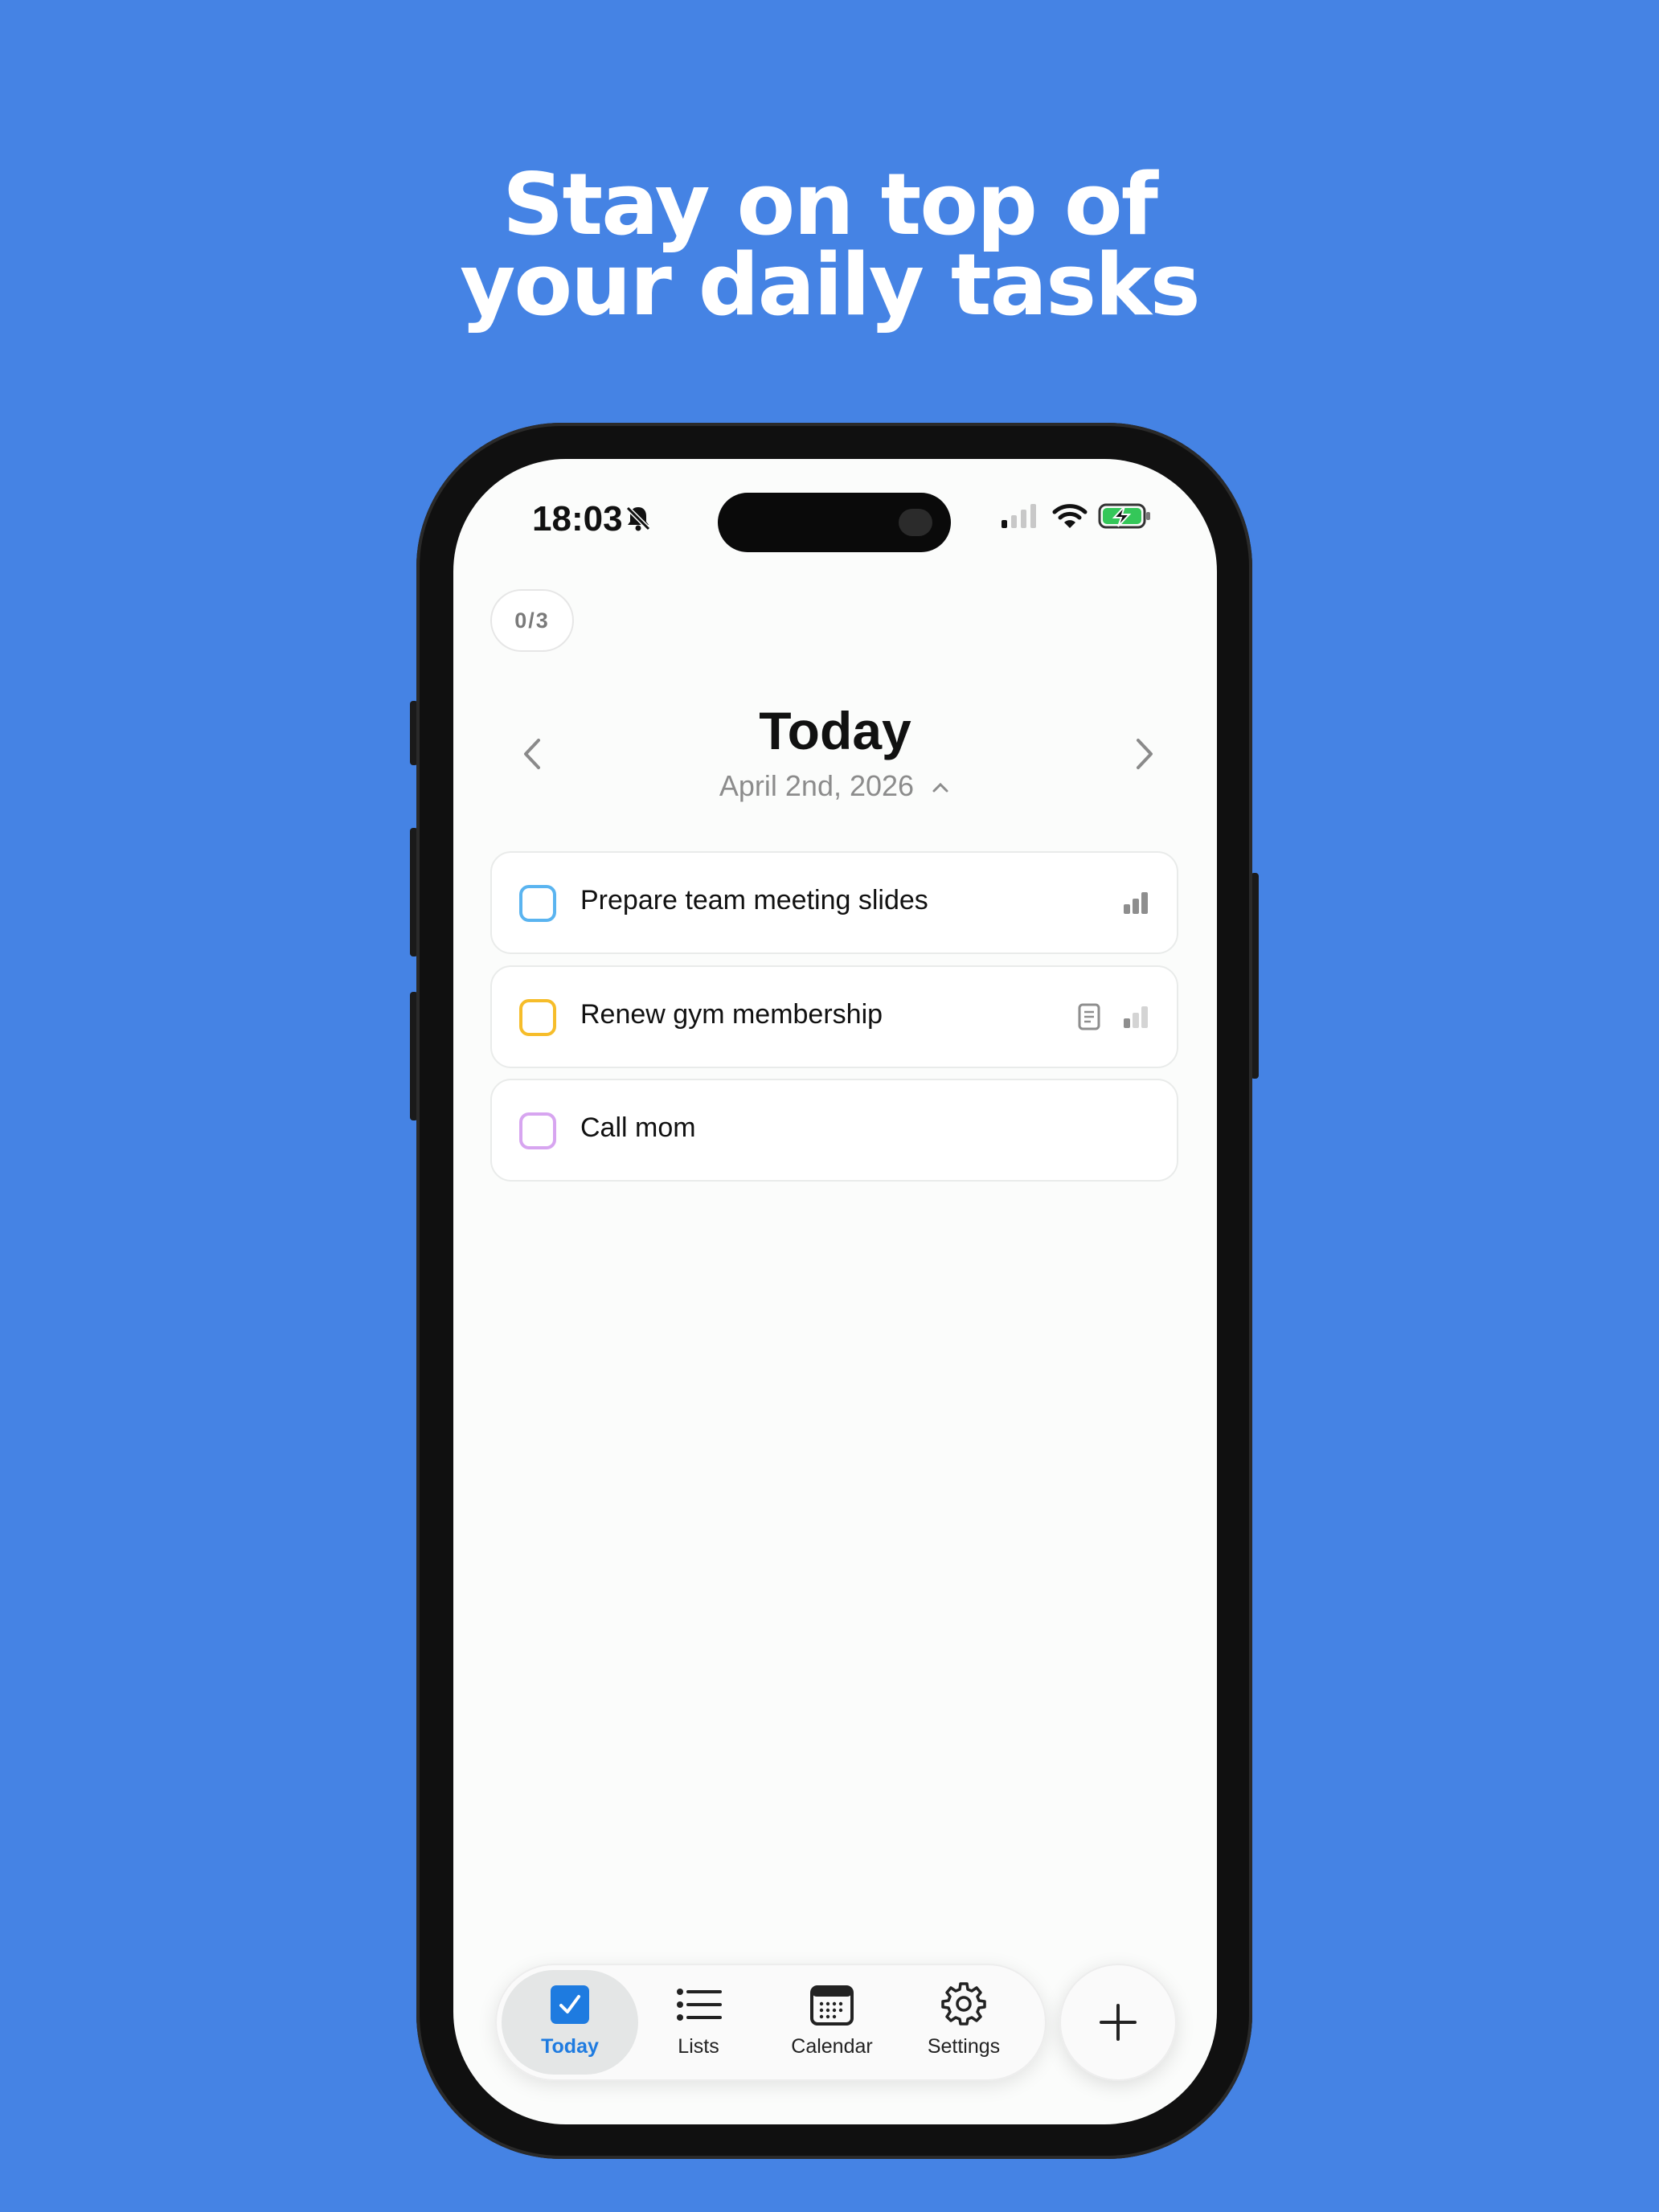  Describe the element at coordinates (830, 204) in the screenshot. I see `headline-line-1: Stay on top of` at that location.